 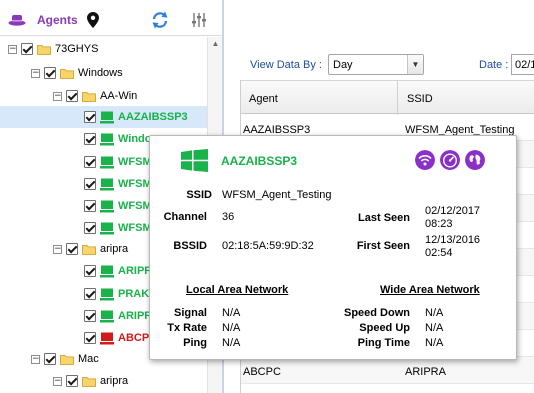 I want to click on table-row: ABCPC ARIPRA, so click(x=387, y=370).